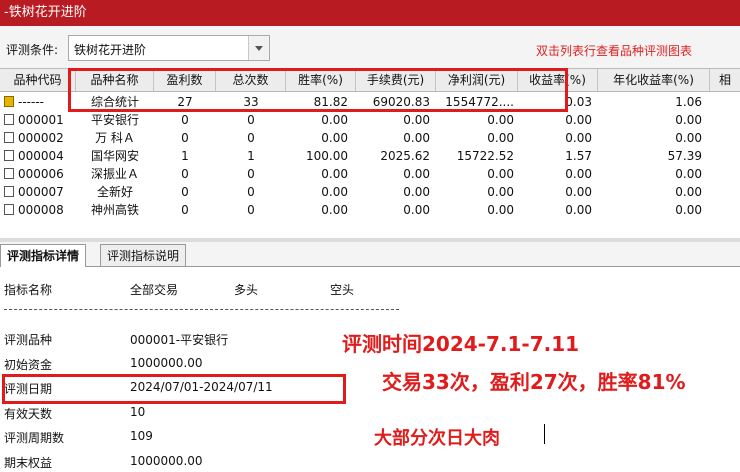  I want to click on detail-label: 评测日期, so click(28, 389).